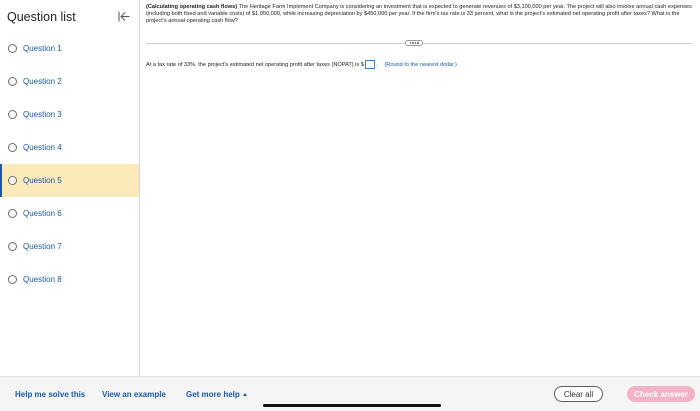 The image size is (700, 411). Describe the element at coordinates (69, 180) in the screenshot. I see `question-item-5: Question 5` at that location.